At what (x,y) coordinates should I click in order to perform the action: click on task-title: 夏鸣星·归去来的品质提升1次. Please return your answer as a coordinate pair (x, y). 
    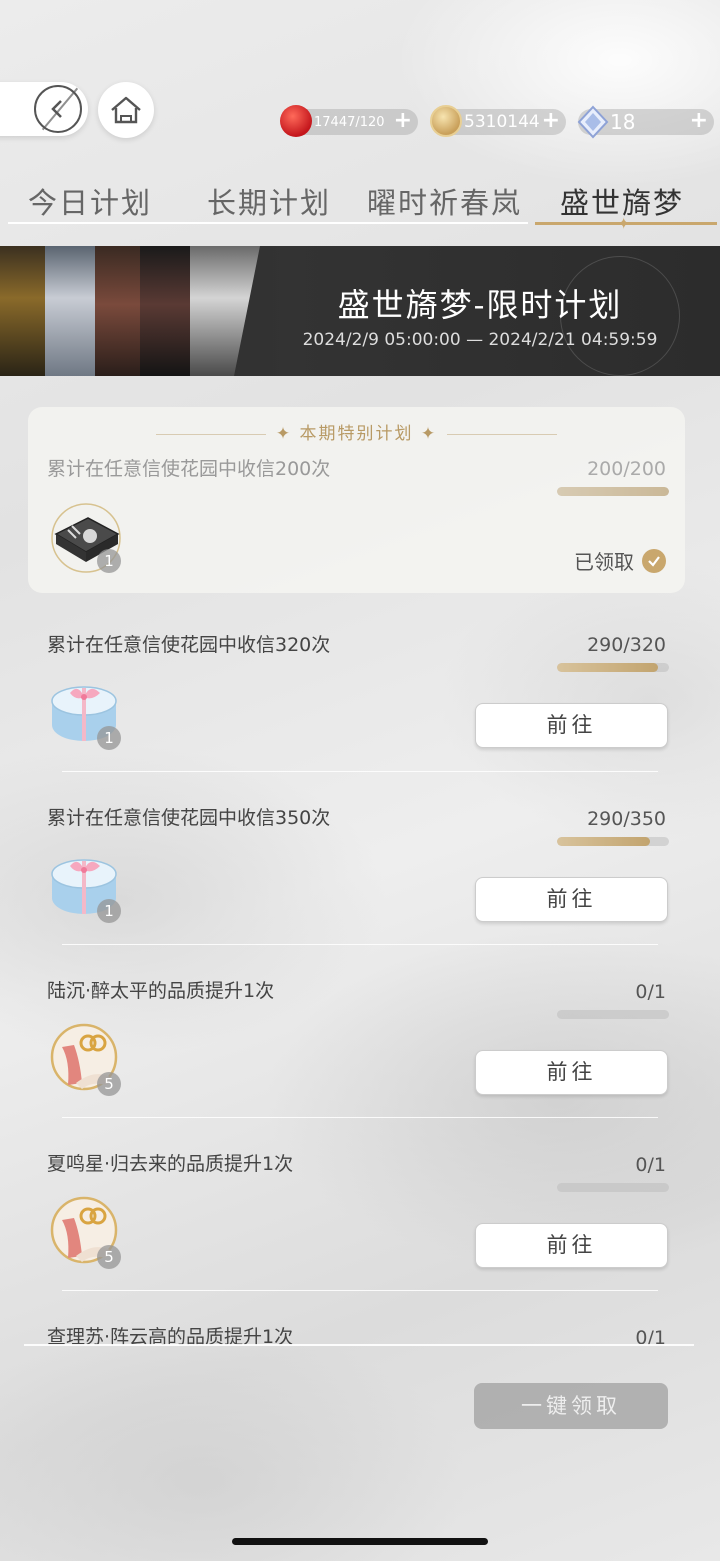
    Looking at the image, I should click on (170, 1164).